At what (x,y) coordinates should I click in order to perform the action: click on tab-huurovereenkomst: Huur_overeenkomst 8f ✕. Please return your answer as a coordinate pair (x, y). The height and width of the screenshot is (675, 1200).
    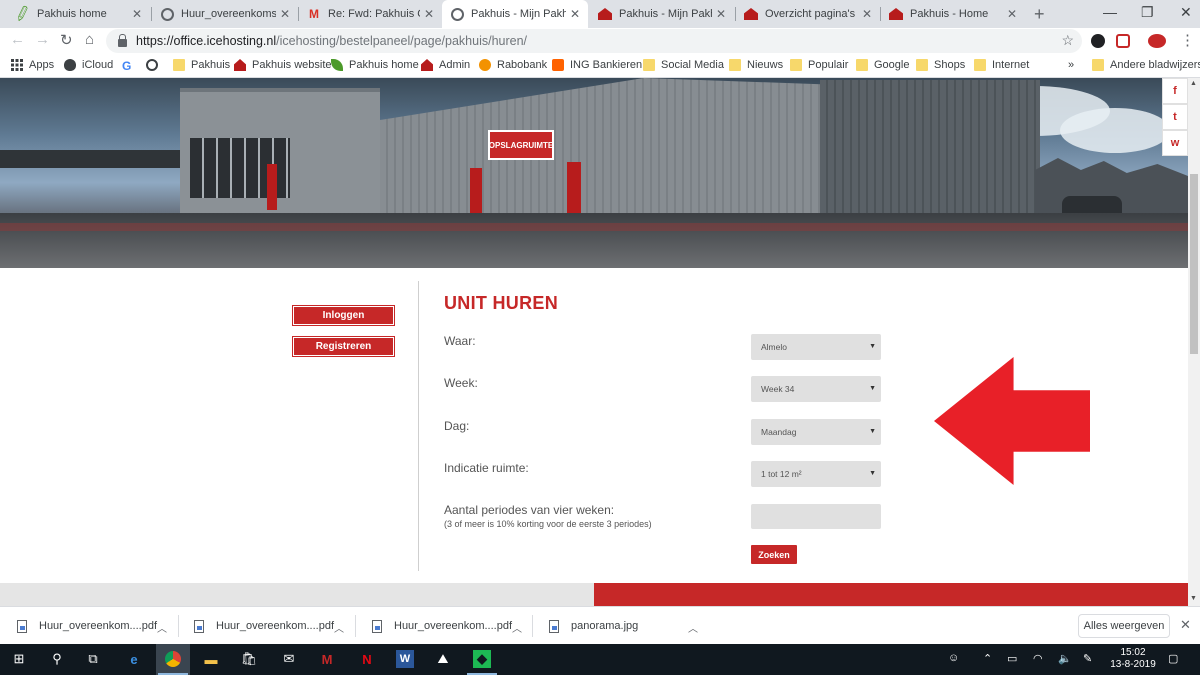
    Looking at the image, I should click on (225, 14).